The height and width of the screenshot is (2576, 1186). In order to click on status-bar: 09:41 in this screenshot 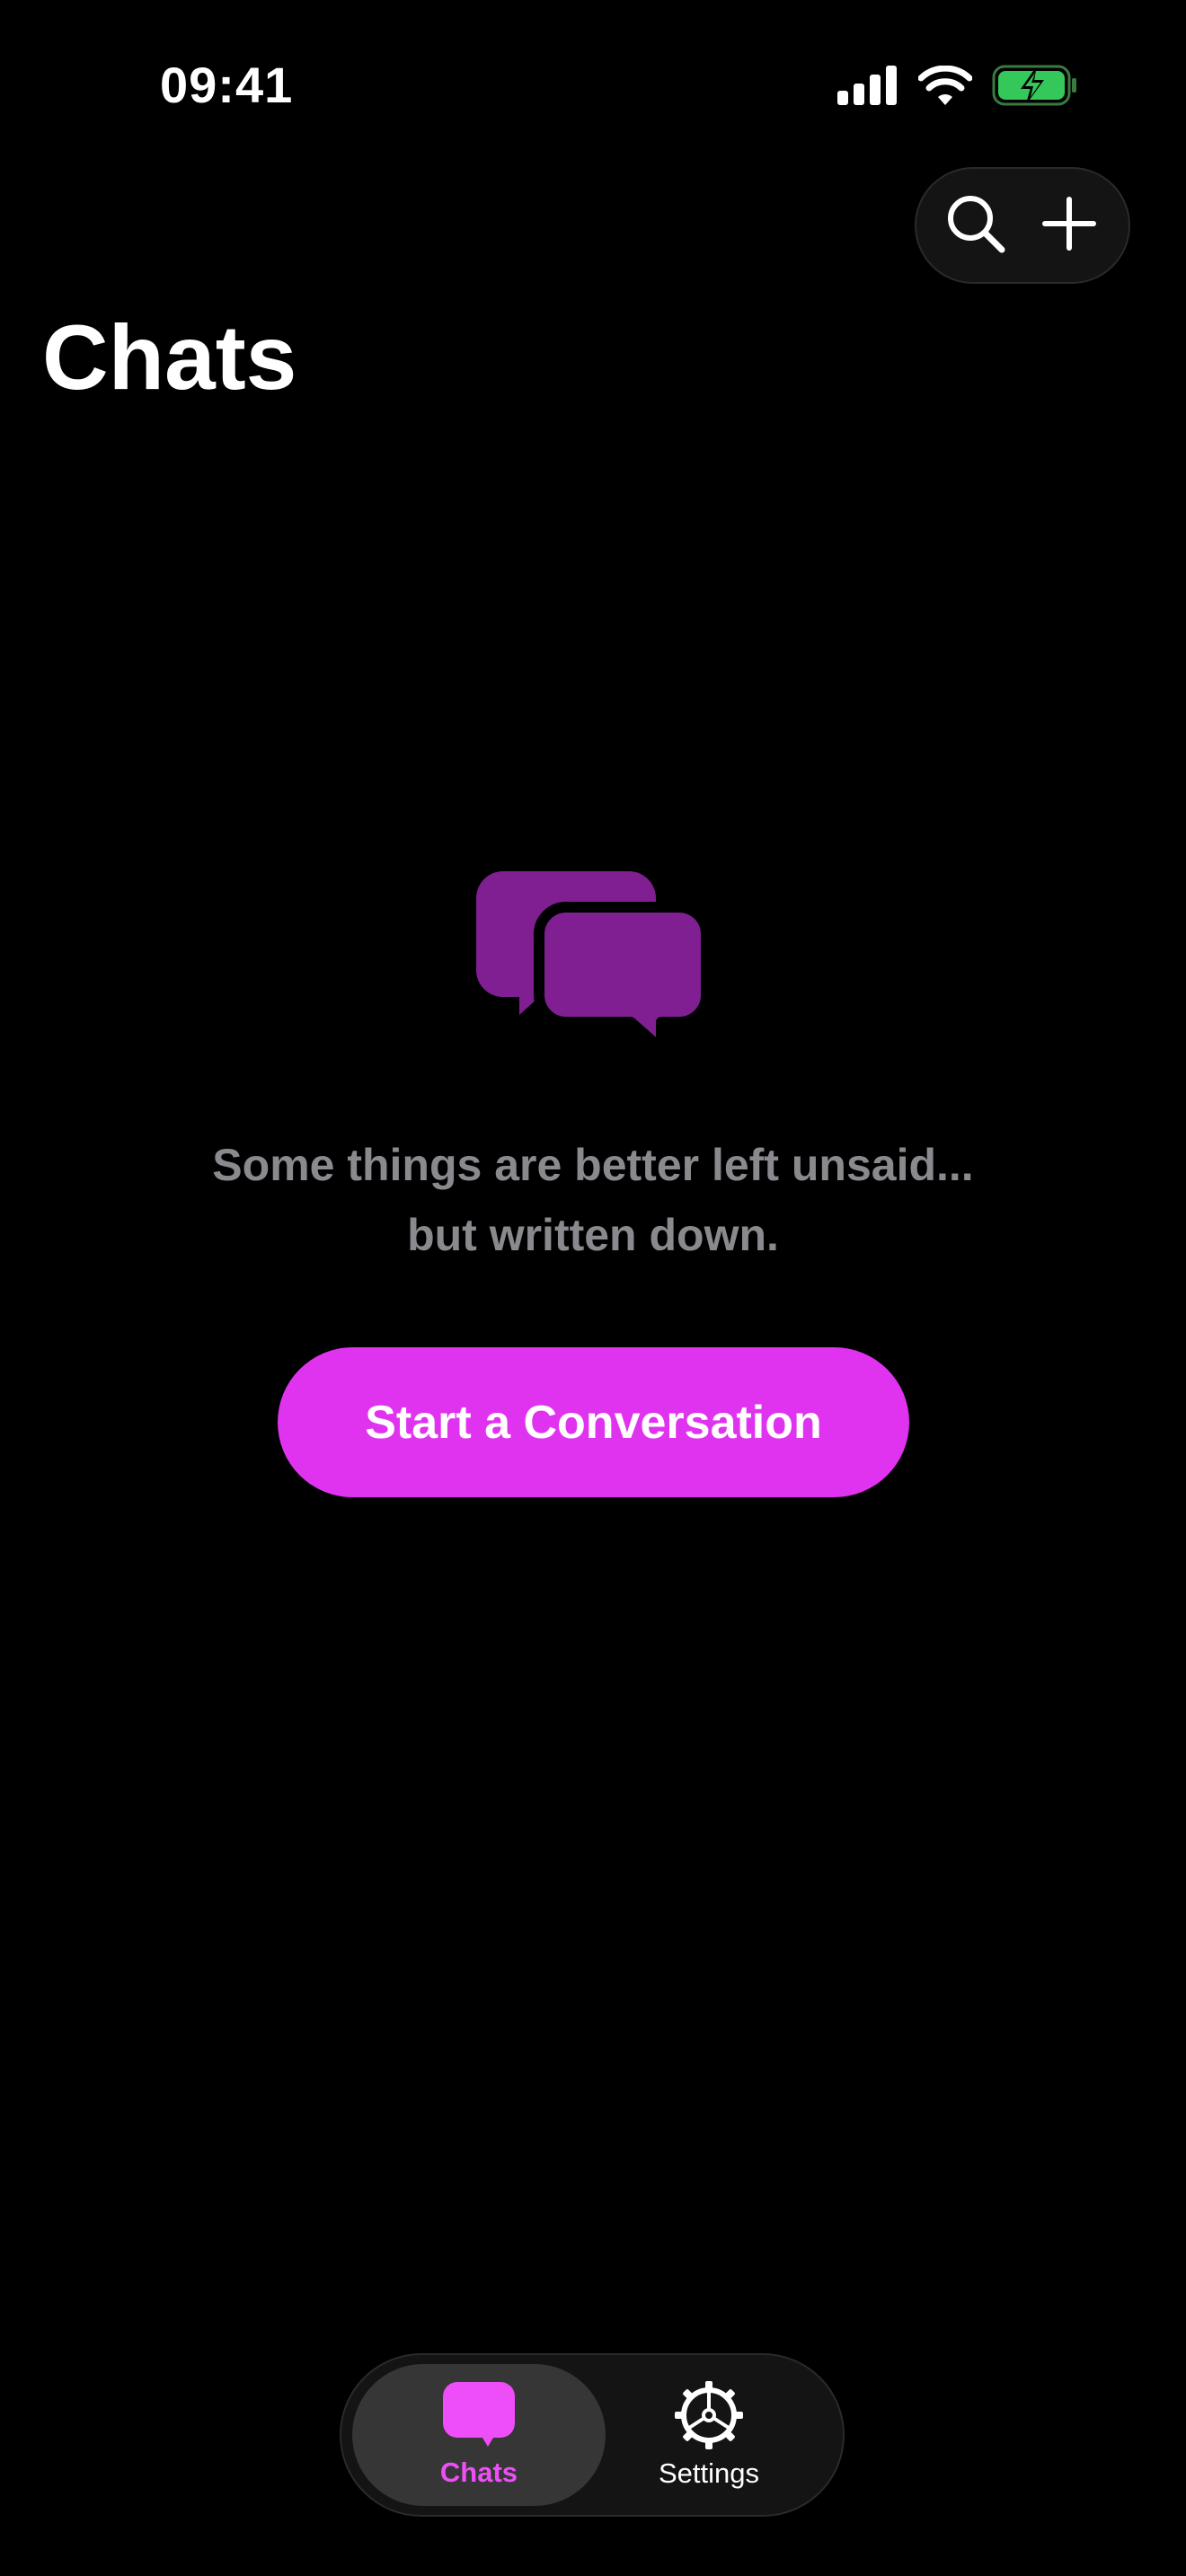, I will do `click(593, 85)`.